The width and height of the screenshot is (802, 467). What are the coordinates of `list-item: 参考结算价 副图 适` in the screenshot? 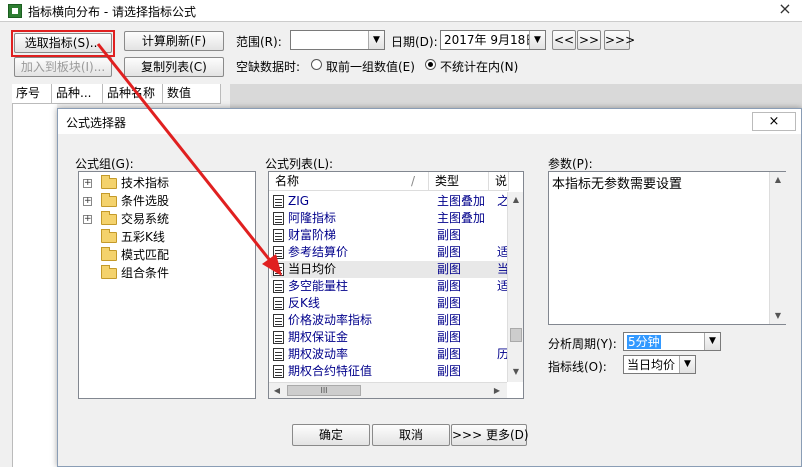 It's located at (390, 252).